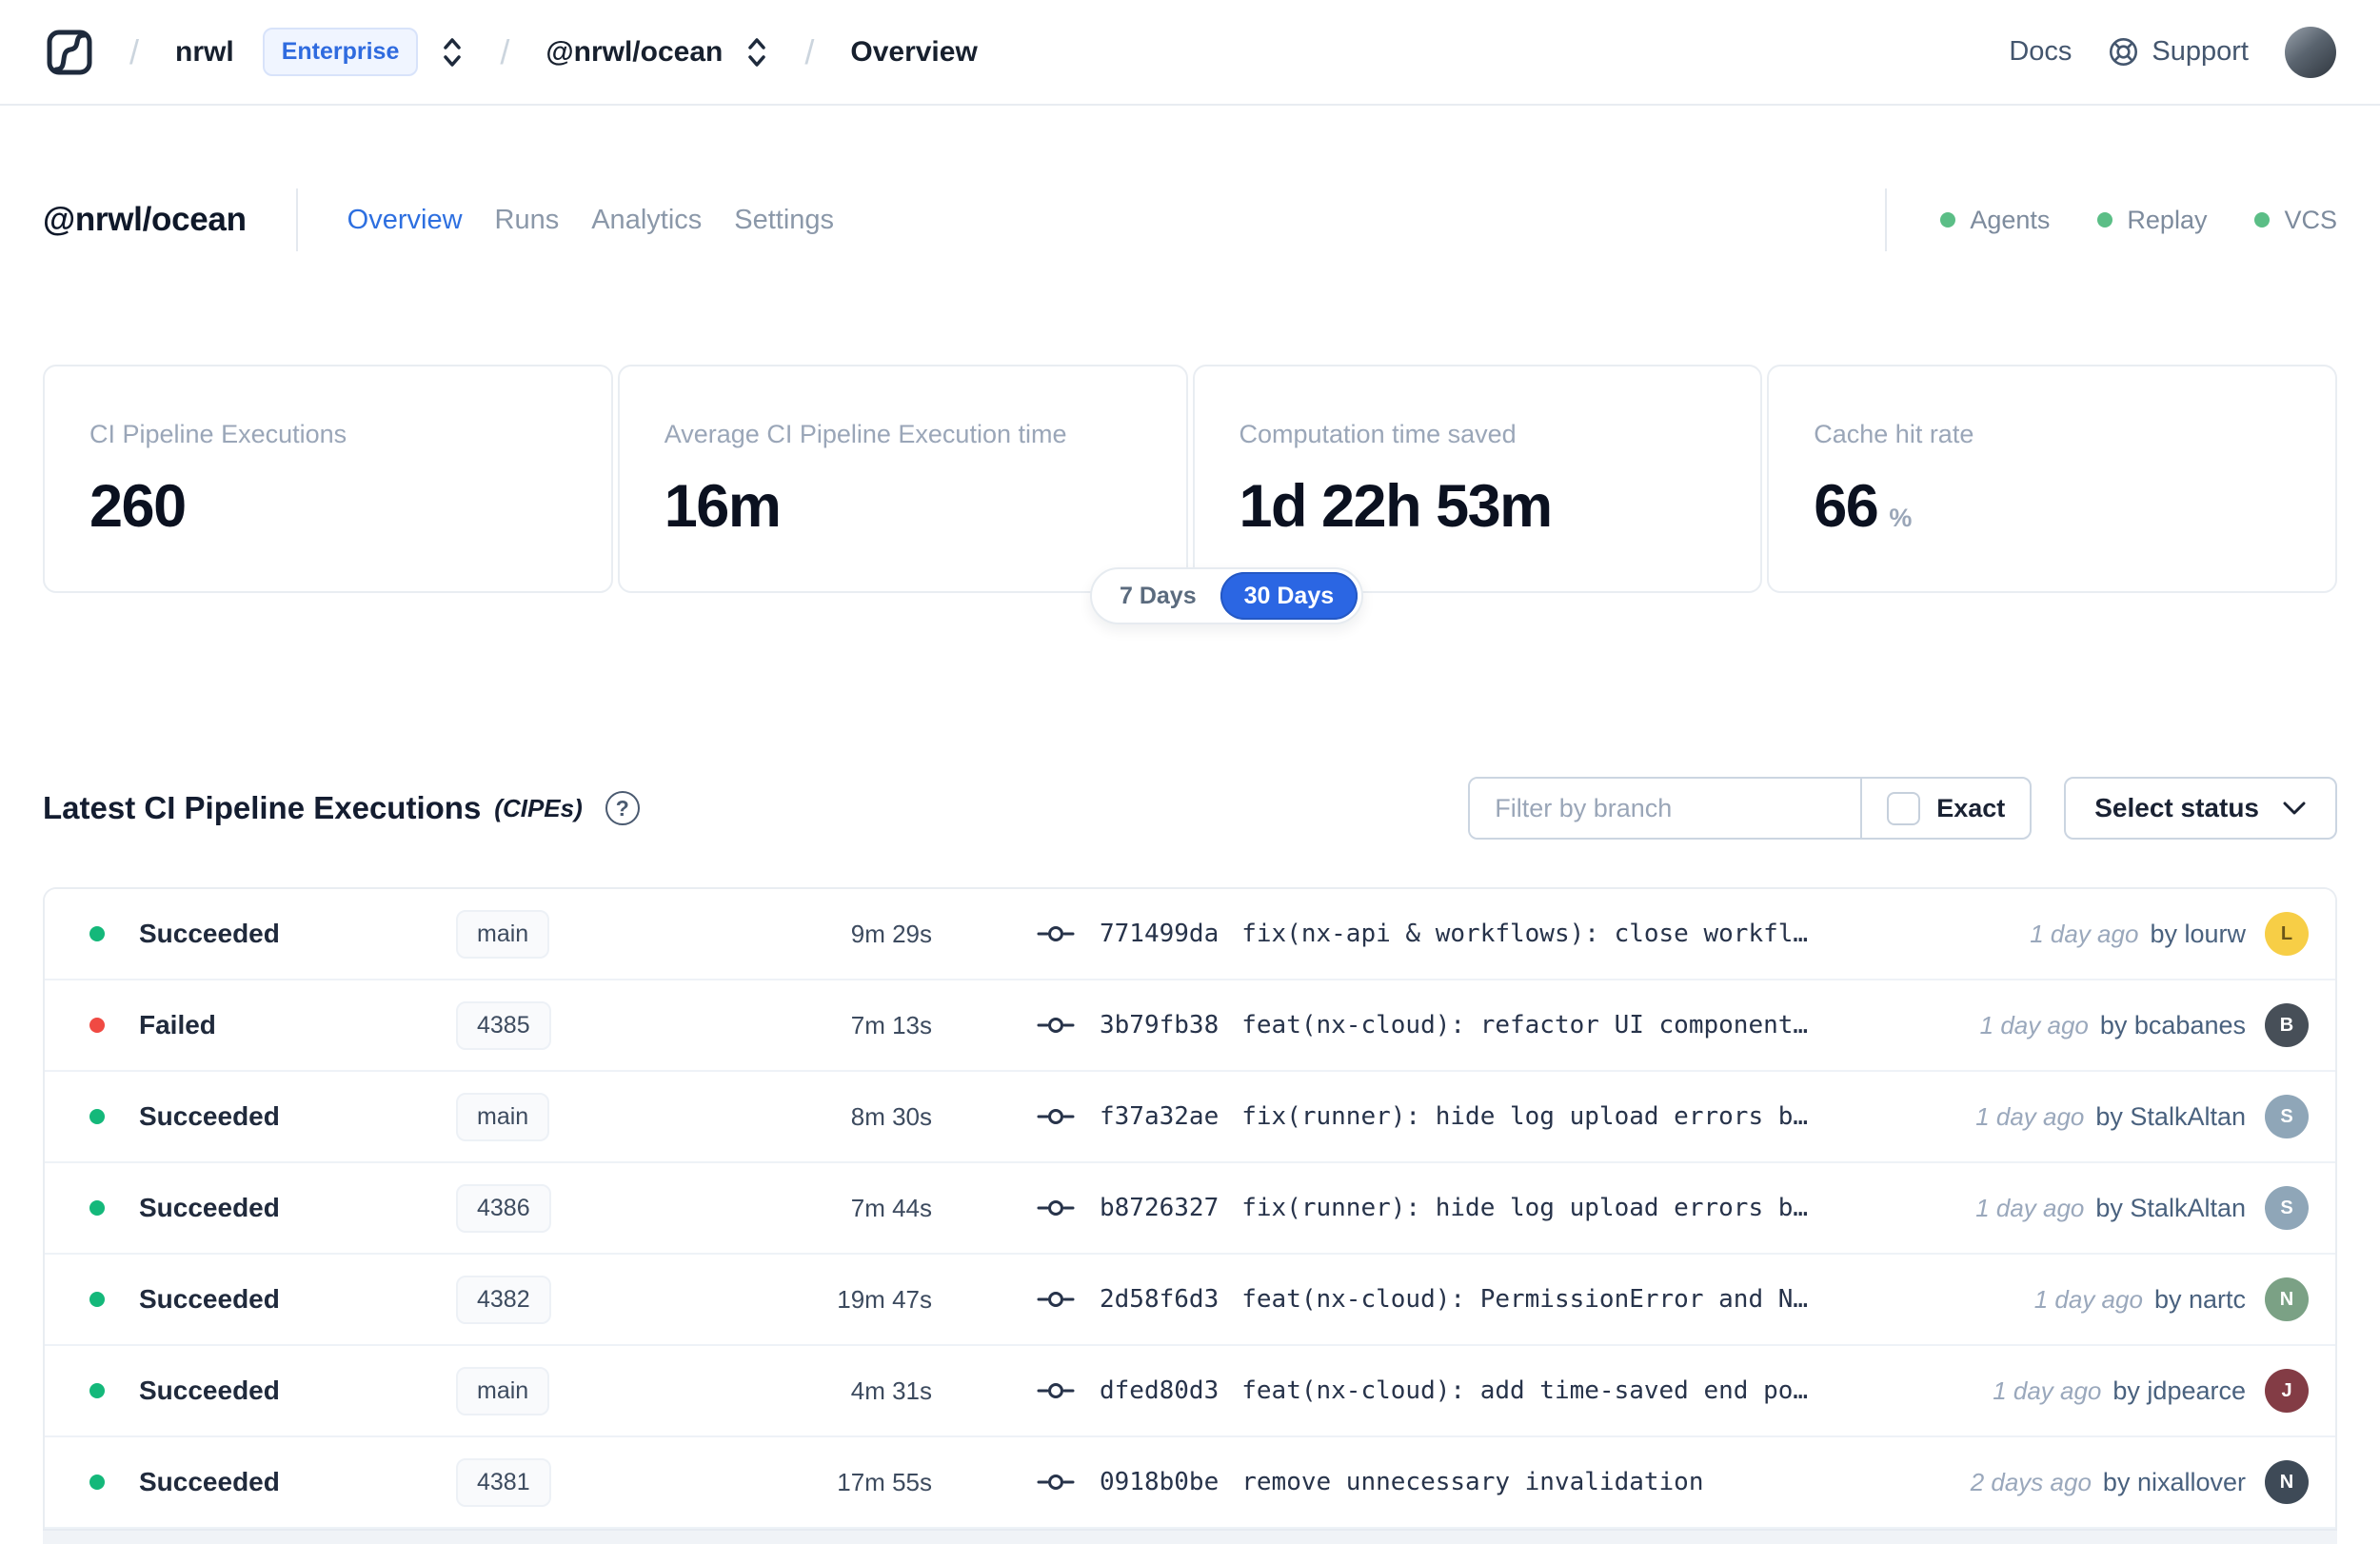 Image resolution: width=2380 pixels, height=1544 pixels. What do you see at coordinates (1160, 1299) in the screenshot?
I see `commit-hash: 2d58f6d3` at bounding box center [1160, 1299].